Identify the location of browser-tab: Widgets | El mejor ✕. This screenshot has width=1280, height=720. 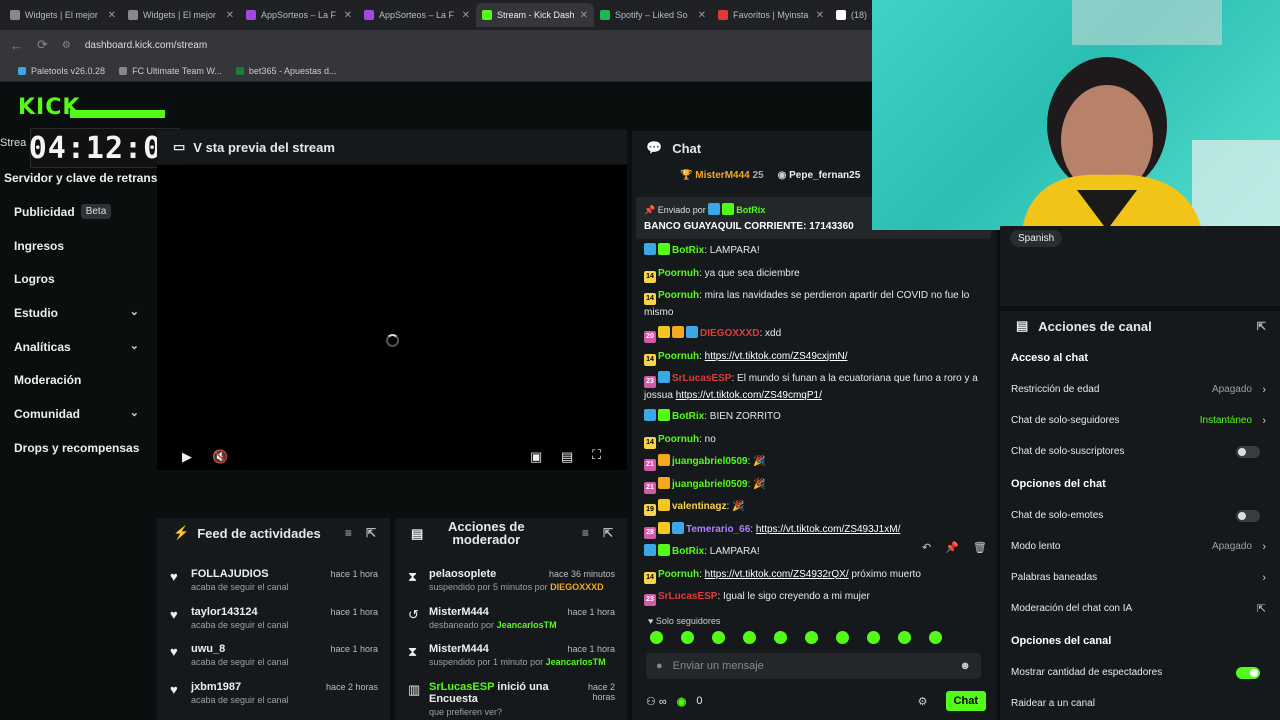
(181, 15).